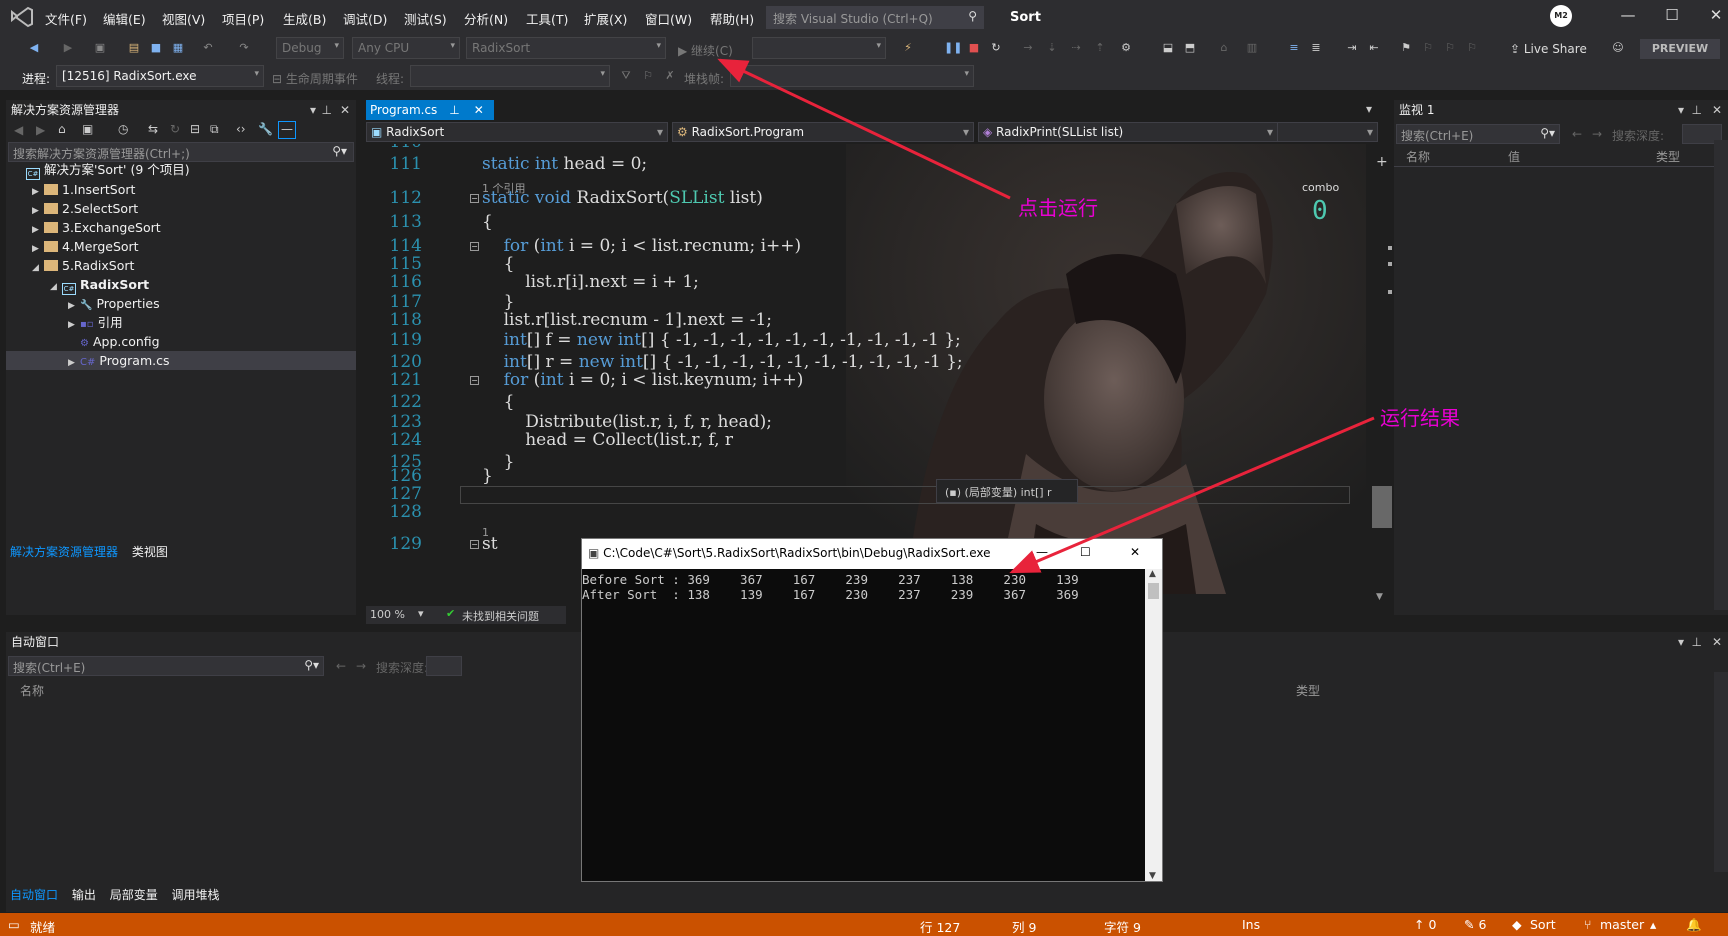  What do you see at coordinates (287, 130) in the screenshot?
I see `preview-selected-icon: —` at bounding box center [287, 130].